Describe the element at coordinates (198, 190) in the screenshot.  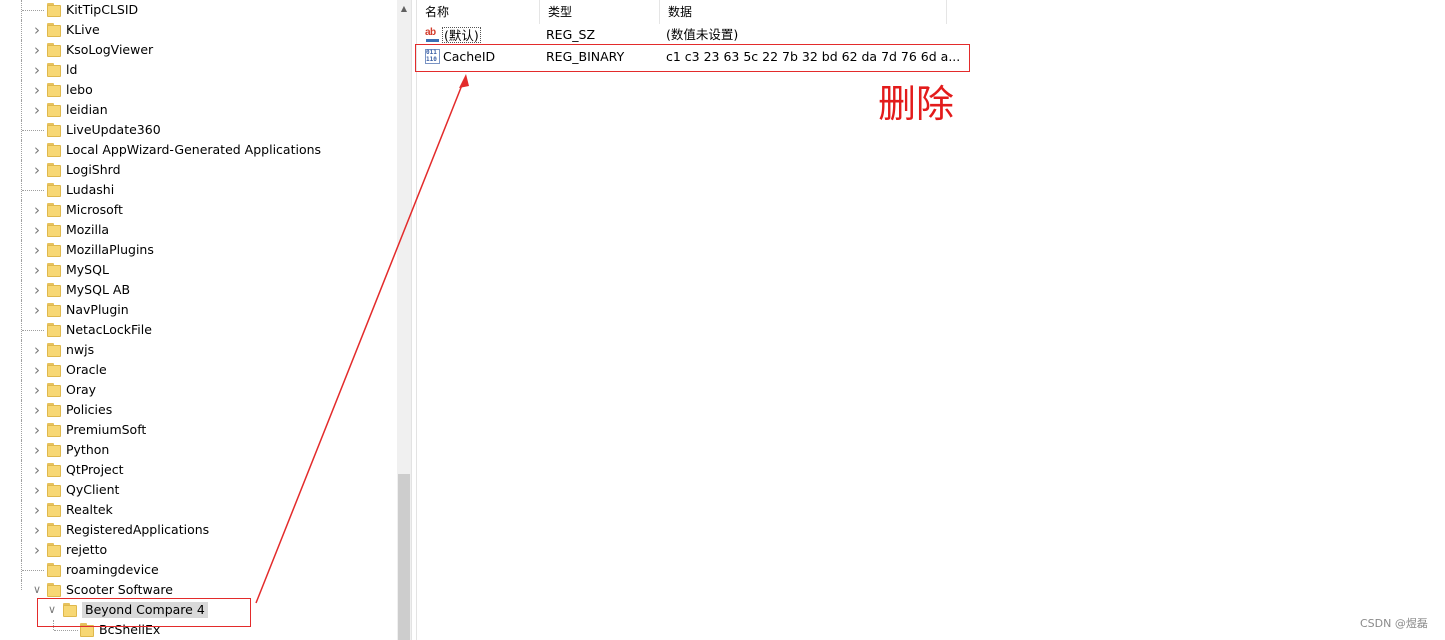
I see `tree-node: Ludashi` at that location.